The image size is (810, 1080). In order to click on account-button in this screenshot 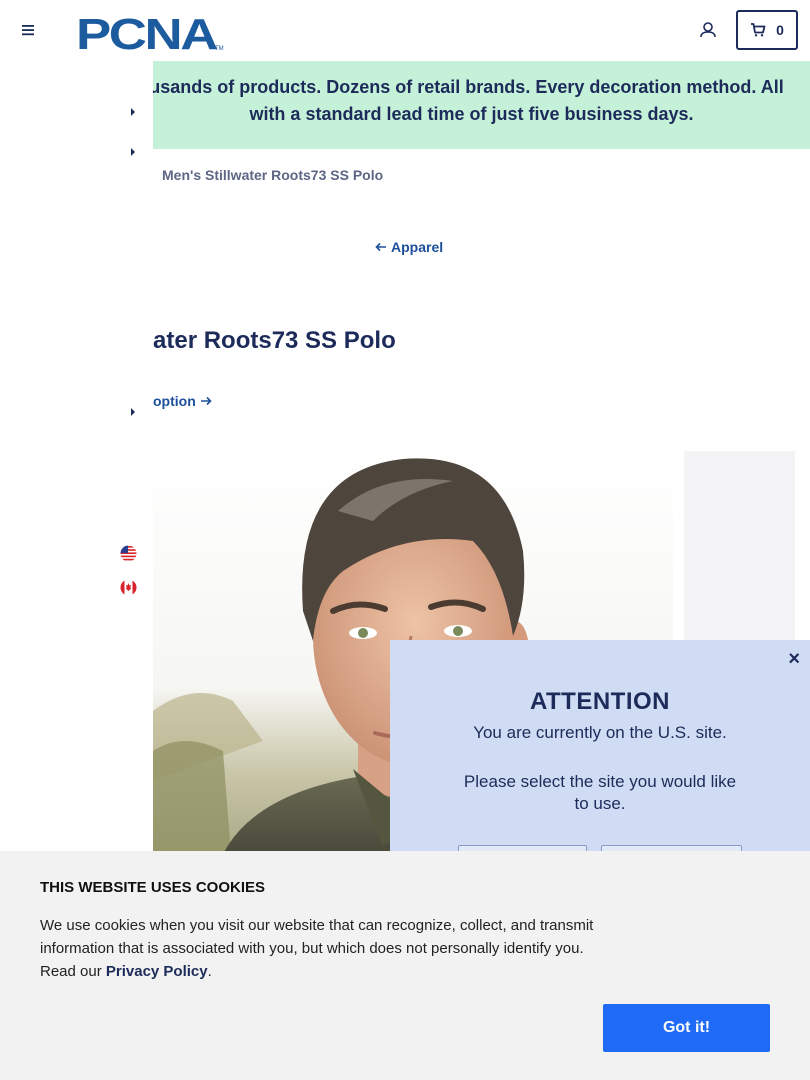, I will do `click(708, 30)`.